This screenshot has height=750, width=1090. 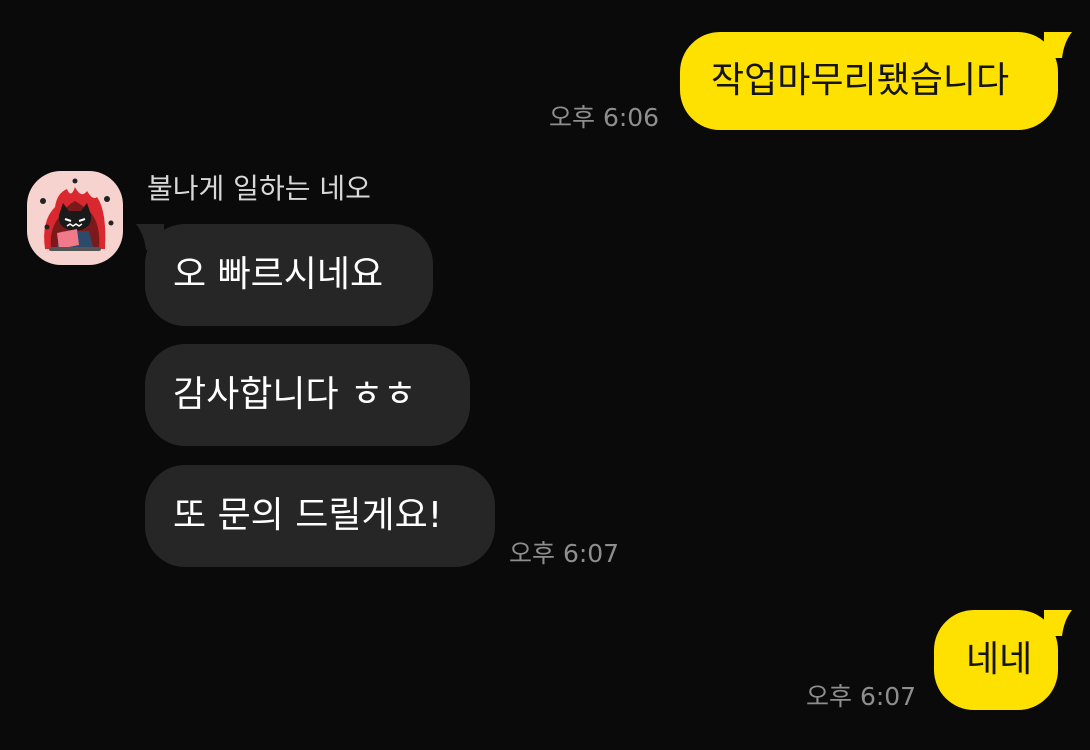 I want to click on my-message-bubble: 네네, so click(x=996, y=660).